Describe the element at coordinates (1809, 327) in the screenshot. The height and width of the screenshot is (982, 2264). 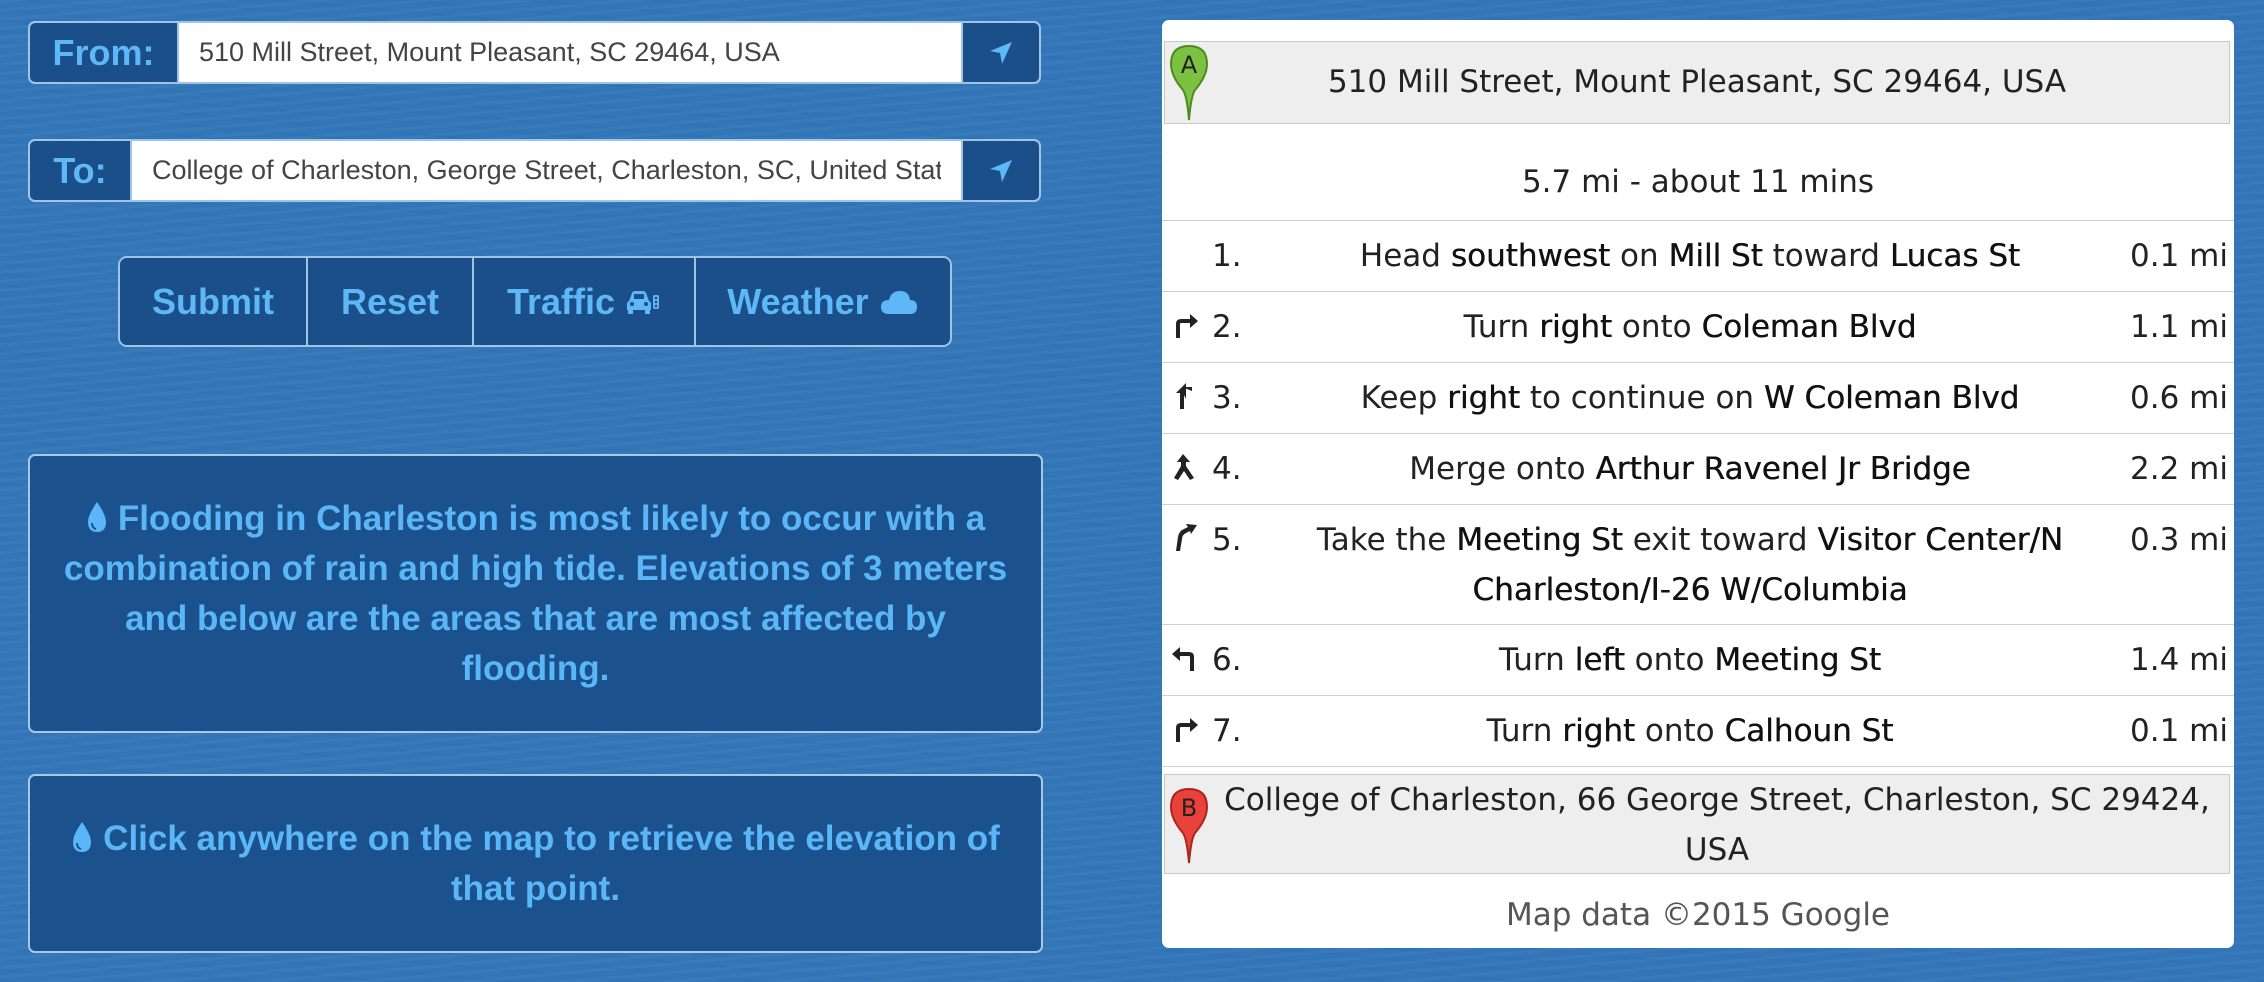
I see `step-instruction-emphasis: Coleman Blvd` at that location.